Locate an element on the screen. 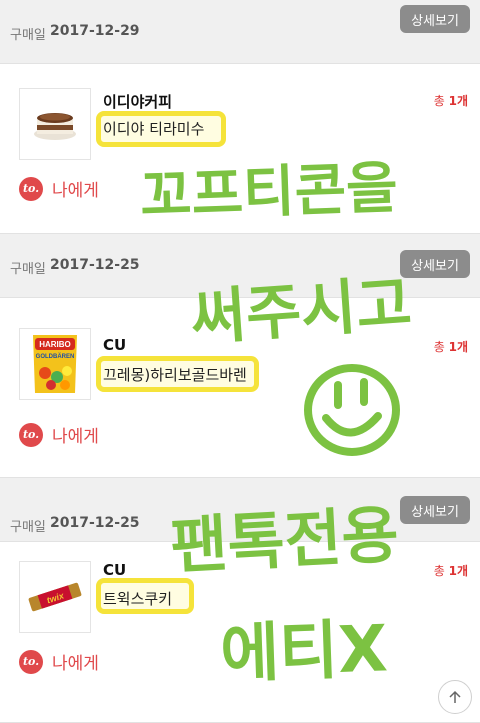 The width and height of the screenshot is (480, 723). svg-text: HARIBO is located at coordinates (55, 344).